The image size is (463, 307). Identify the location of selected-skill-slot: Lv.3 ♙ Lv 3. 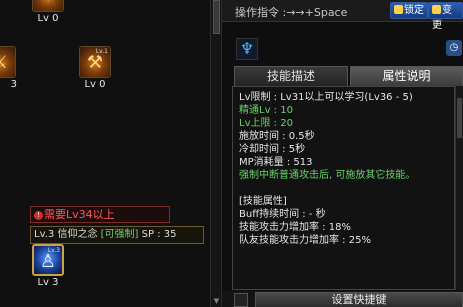
(48, 266).